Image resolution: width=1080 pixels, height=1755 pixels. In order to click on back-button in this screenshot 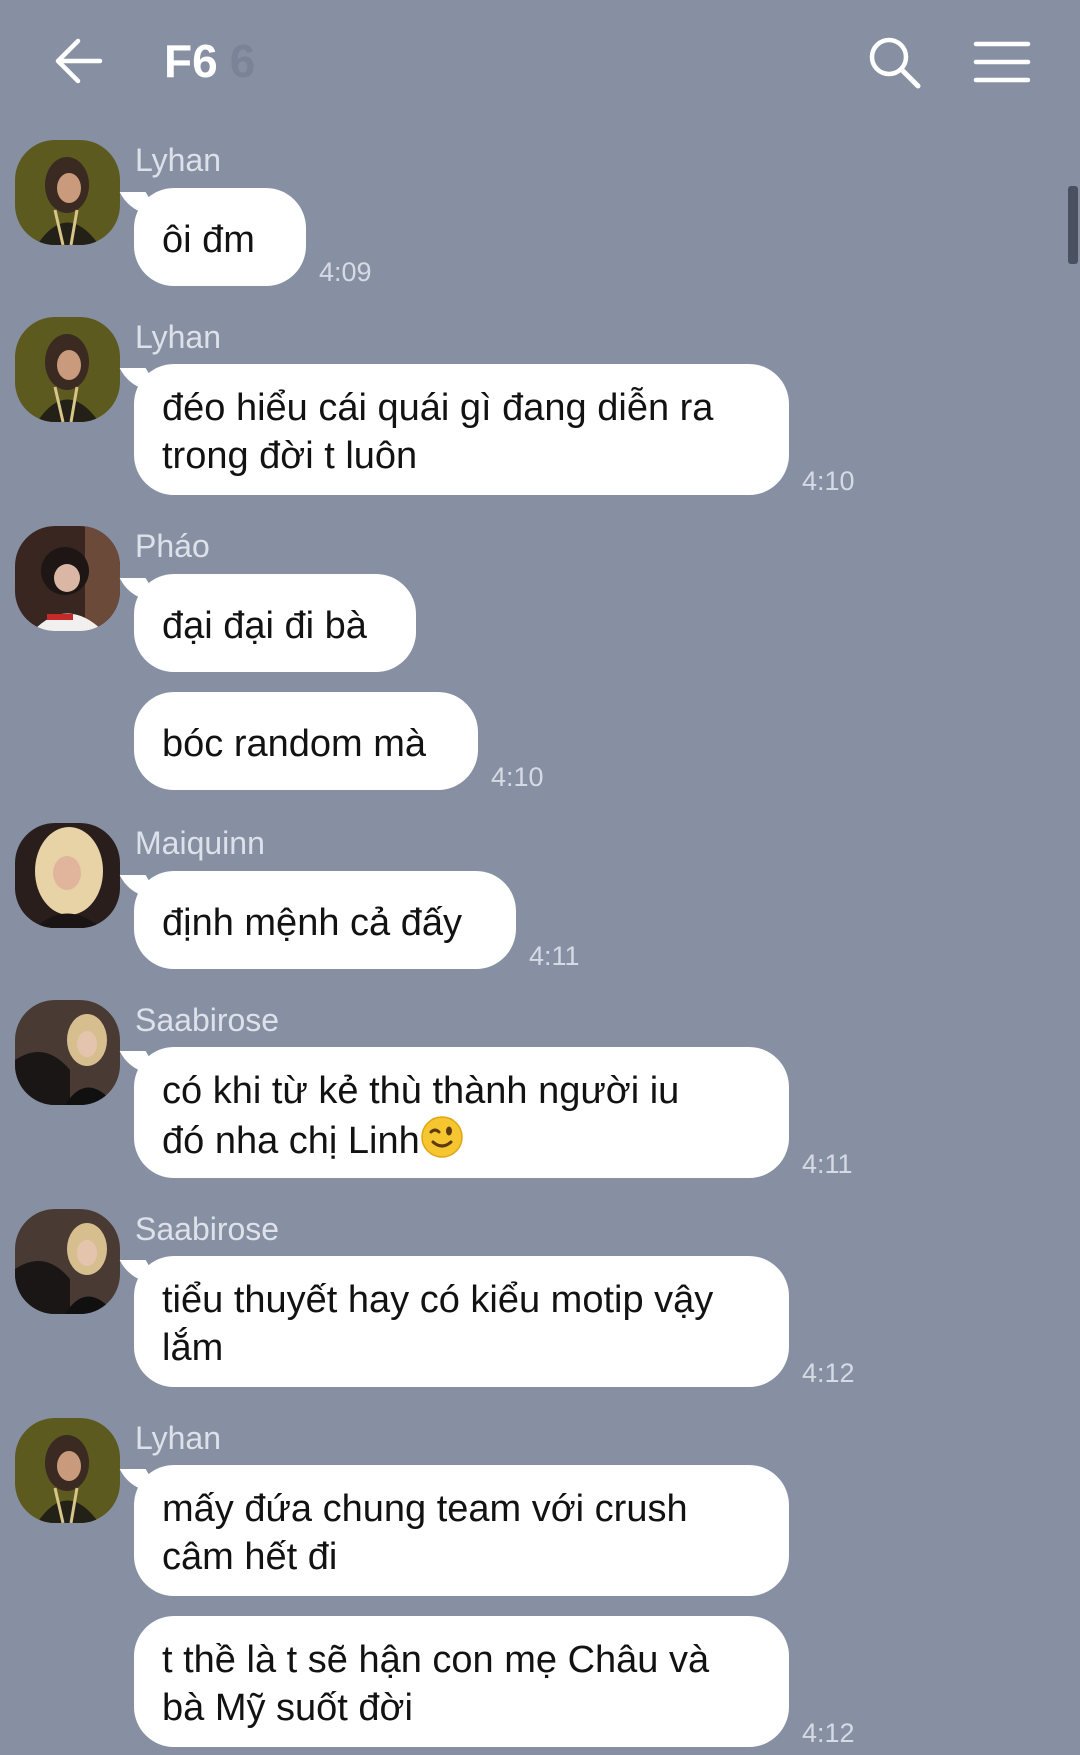, I will do `click(80, 61)`.